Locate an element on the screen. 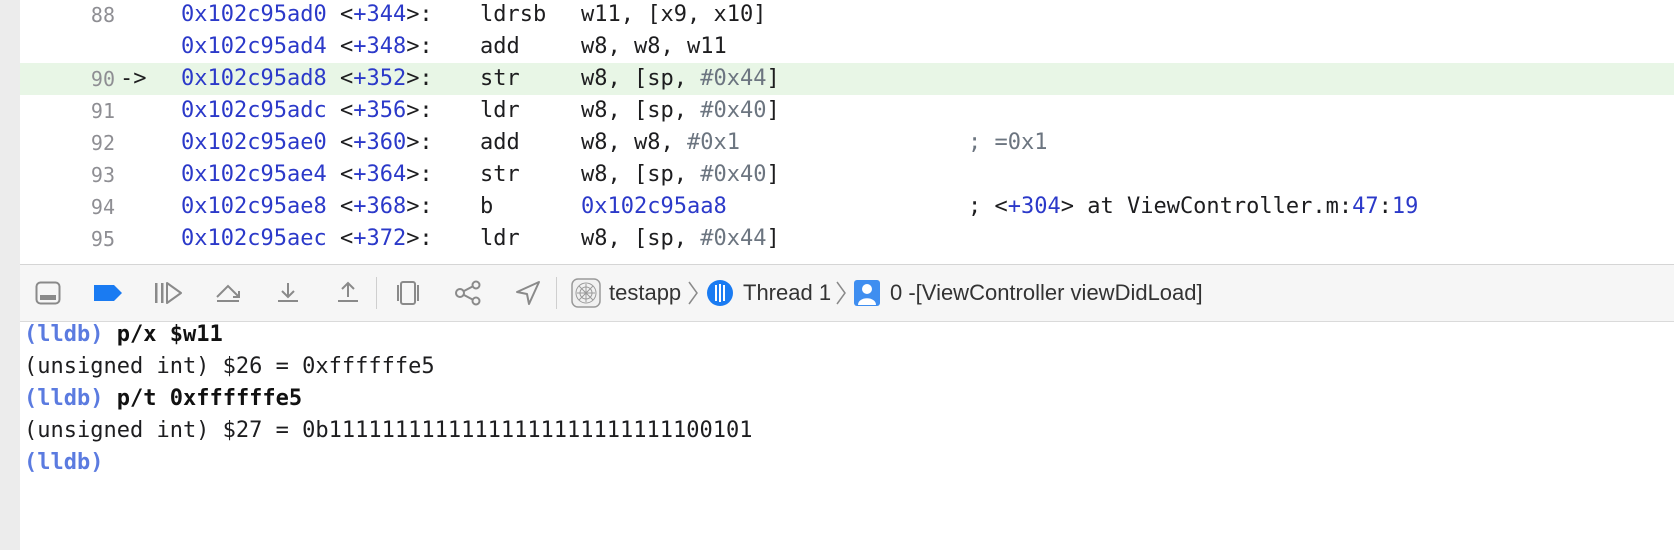  instruction-offset: +368 is located at coordinates (380, 206).